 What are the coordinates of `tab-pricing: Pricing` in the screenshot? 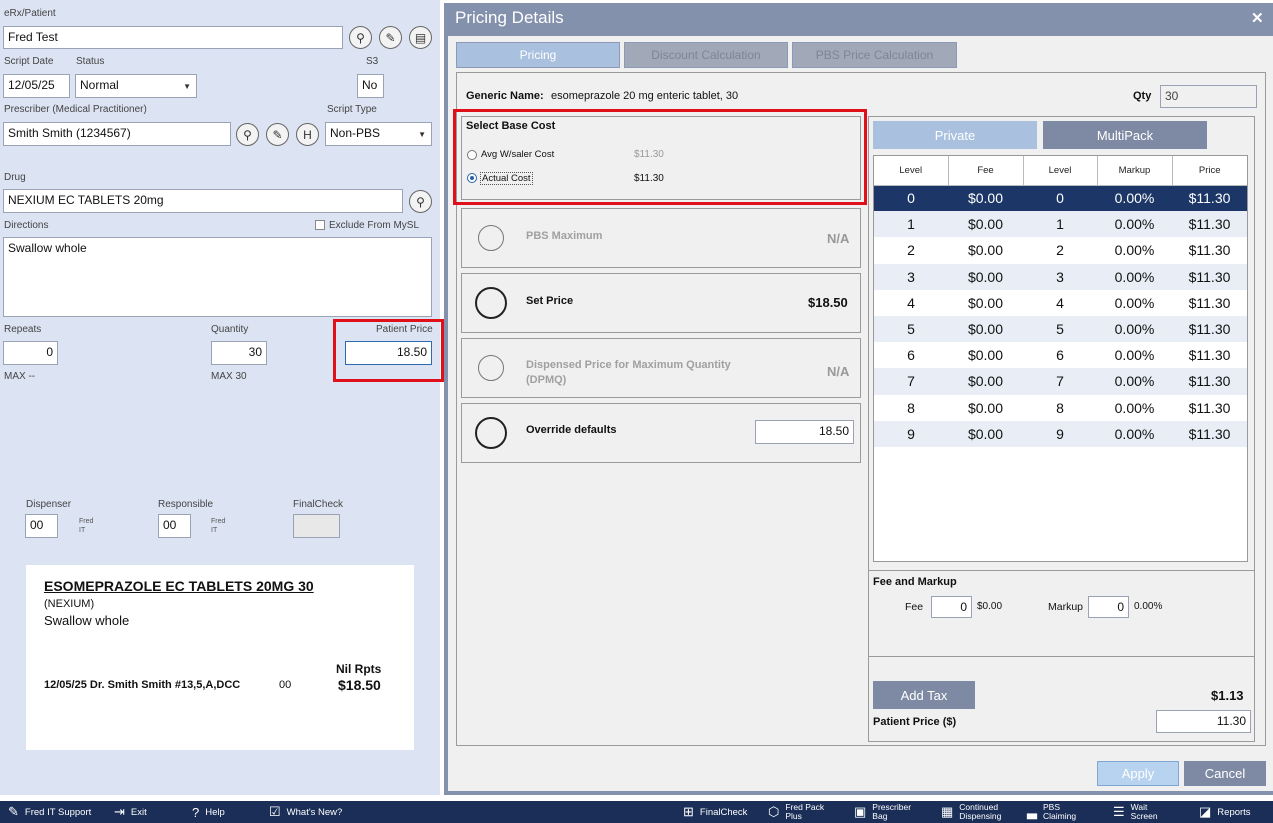 It's located at (538, 55).